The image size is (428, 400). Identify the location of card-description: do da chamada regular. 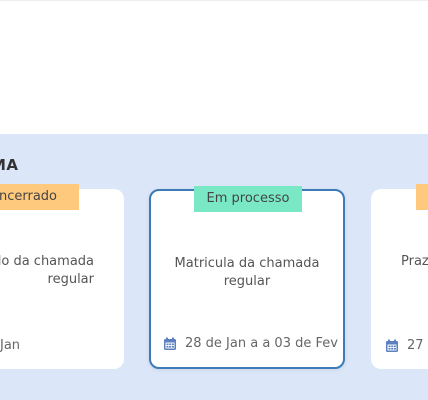
(47, 271).